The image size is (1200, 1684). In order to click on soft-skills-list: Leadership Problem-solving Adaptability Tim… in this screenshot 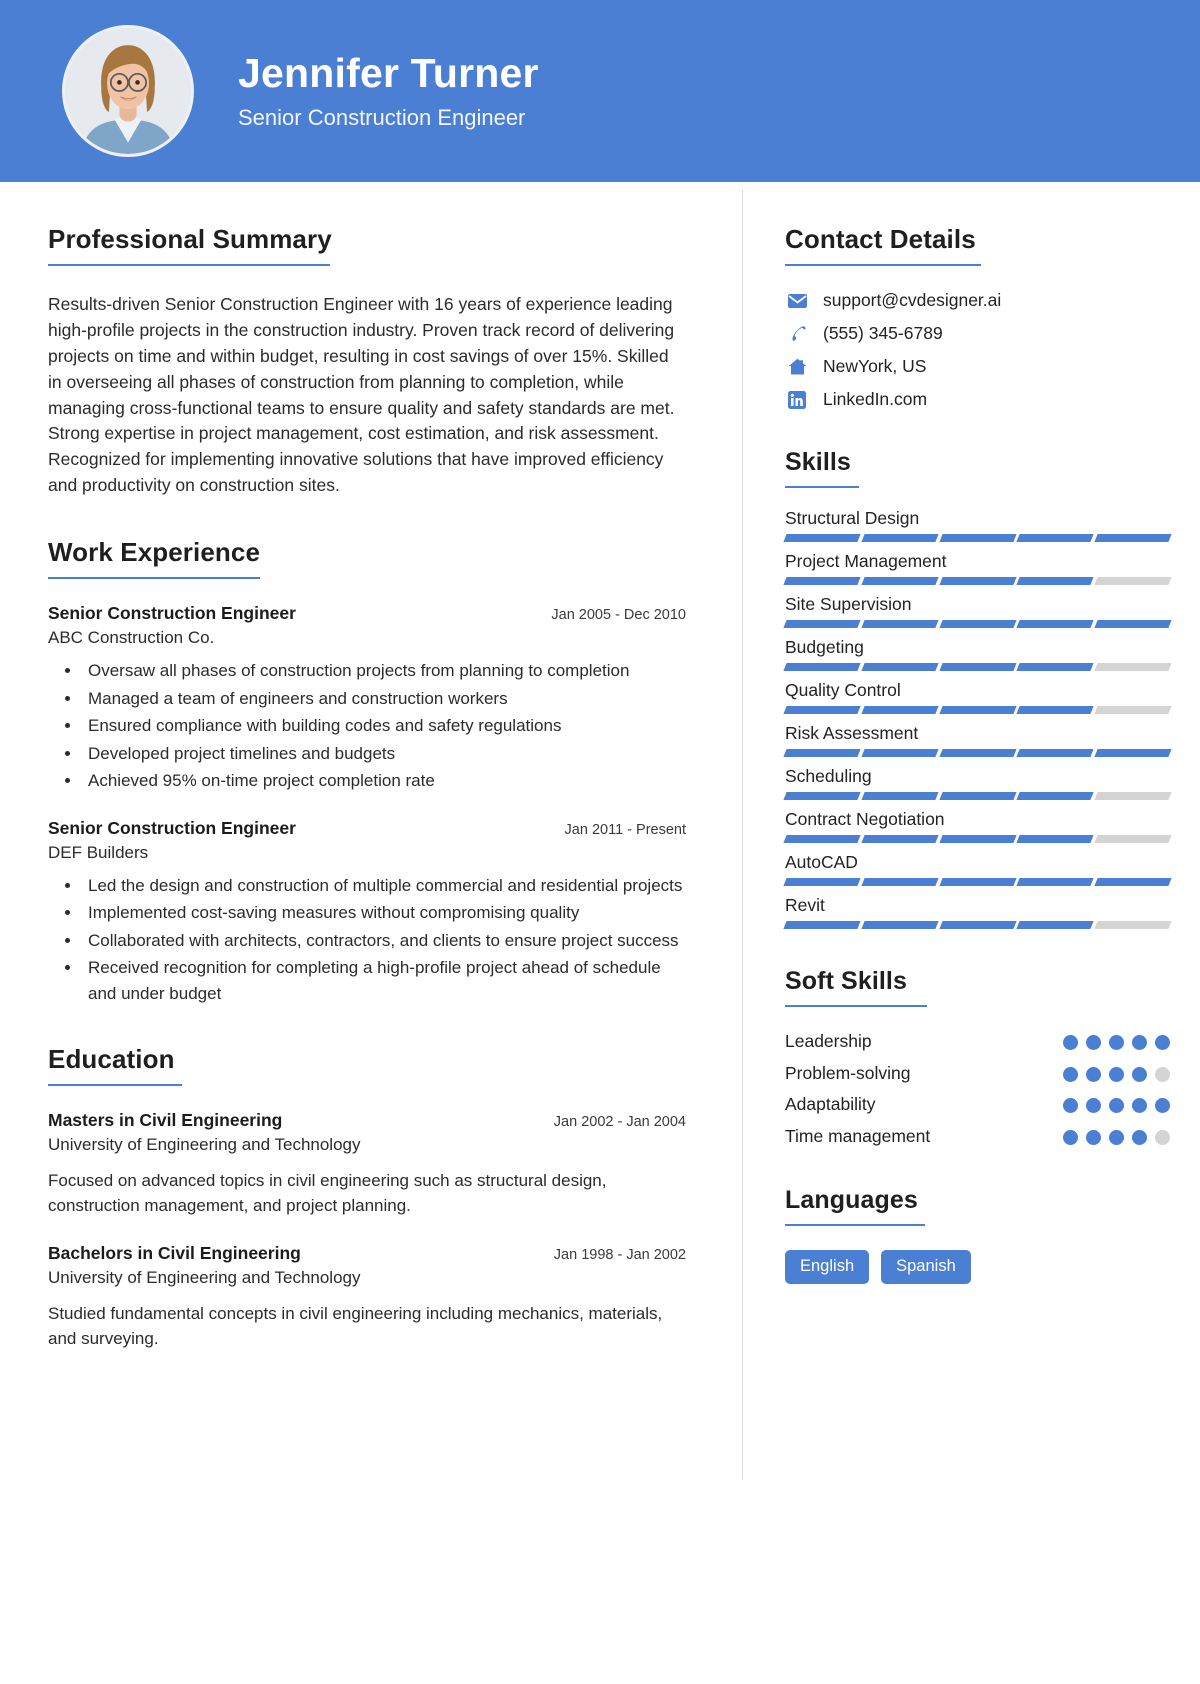, I will do `click(977, 1088)`.